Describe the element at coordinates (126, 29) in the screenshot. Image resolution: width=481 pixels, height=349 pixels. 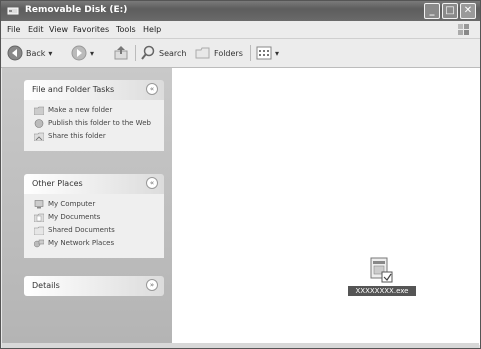
I see `menu-tools: Tools` at that location.